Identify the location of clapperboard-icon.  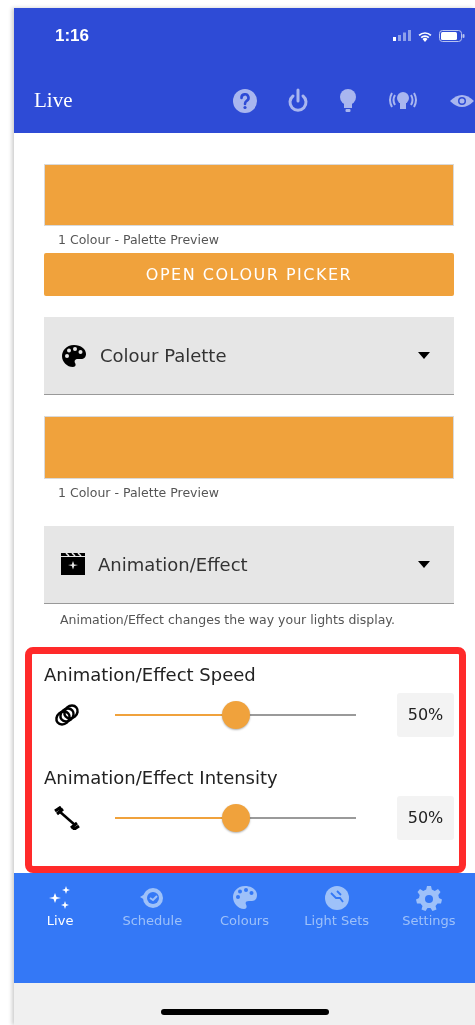
(73, 564).